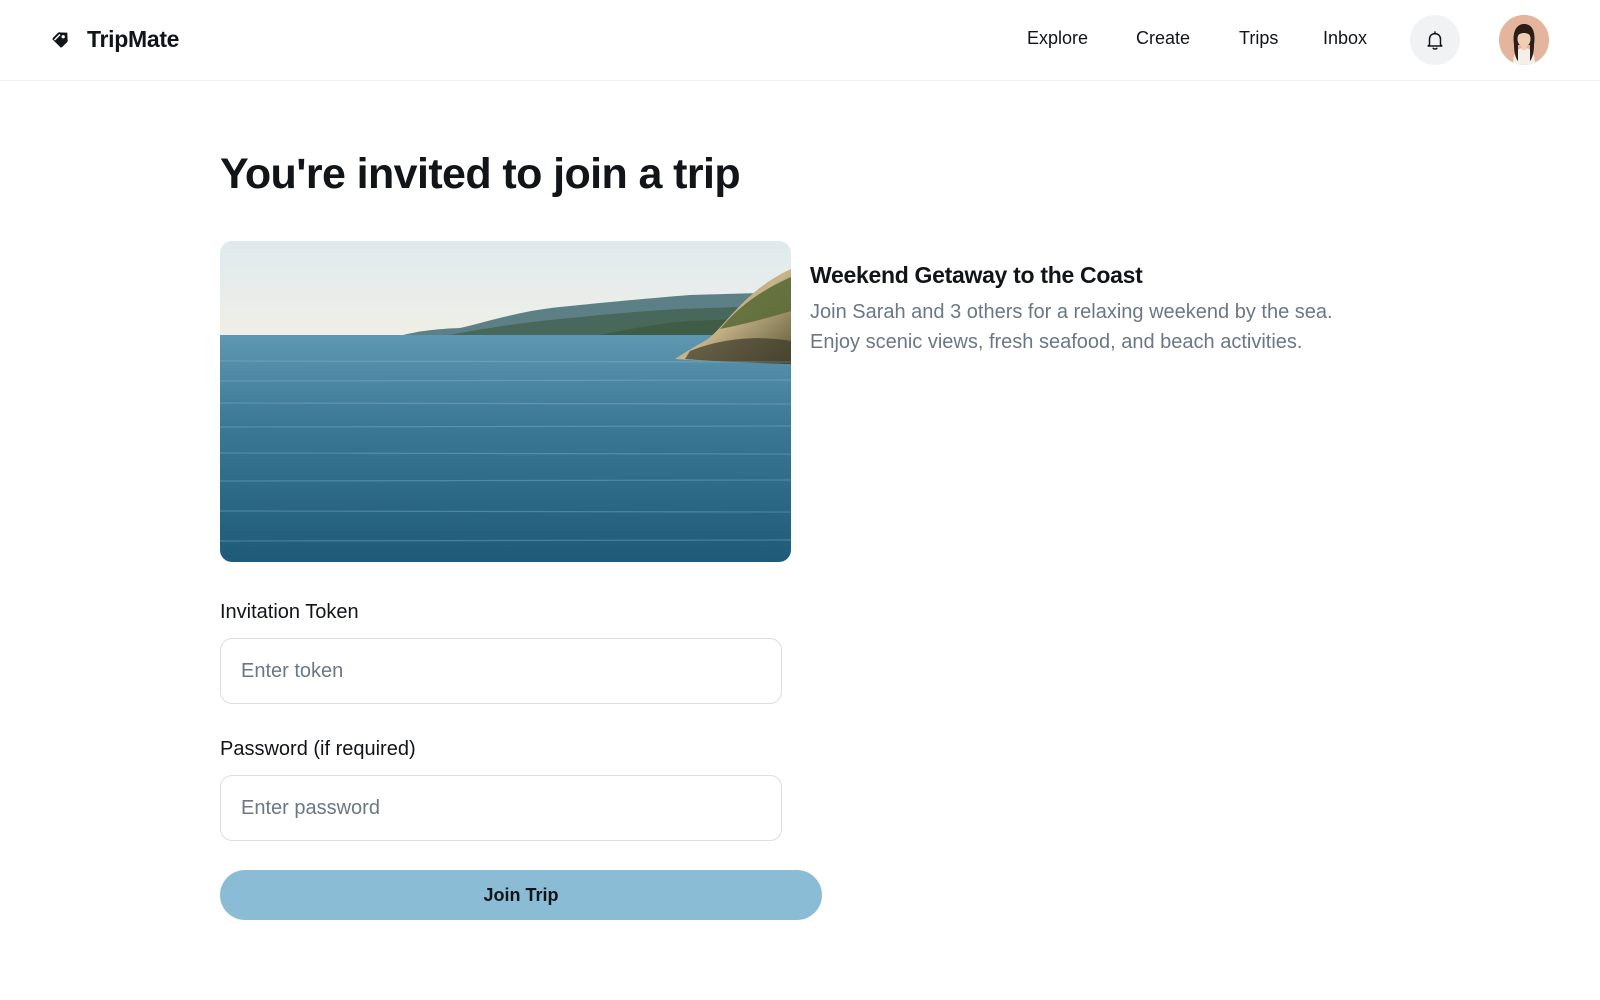 This screenshot has height=1000, width=1600. I want to click on notifications-button, so click(1435, 40).